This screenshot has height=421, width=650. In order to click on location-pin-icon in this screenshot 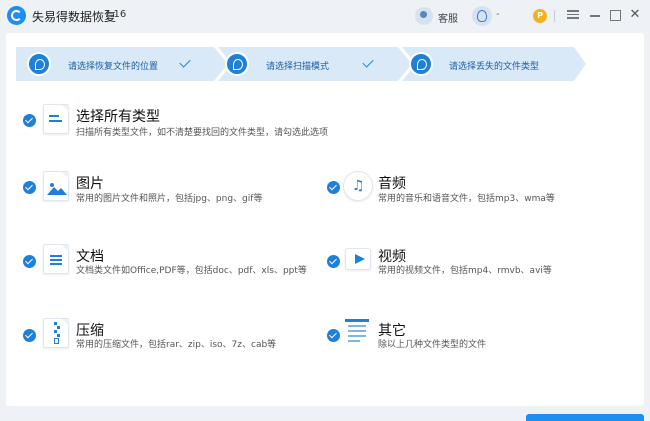, I will do `click(39, 64)`.